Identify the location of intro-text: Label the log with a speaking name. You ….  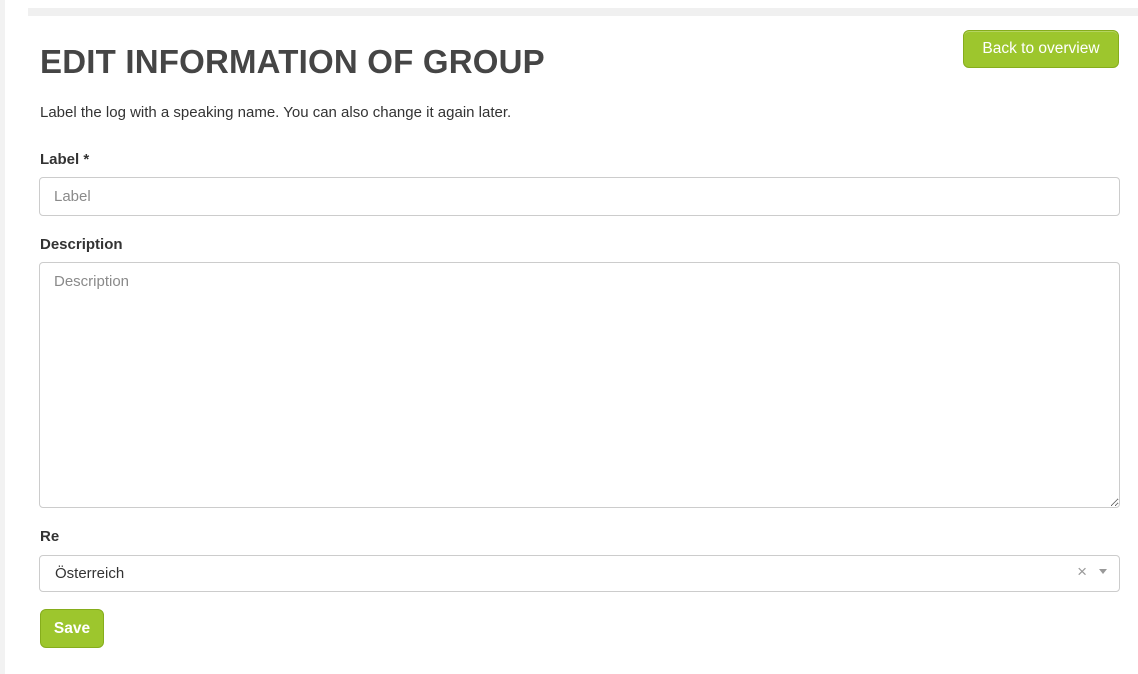
(276, 112).